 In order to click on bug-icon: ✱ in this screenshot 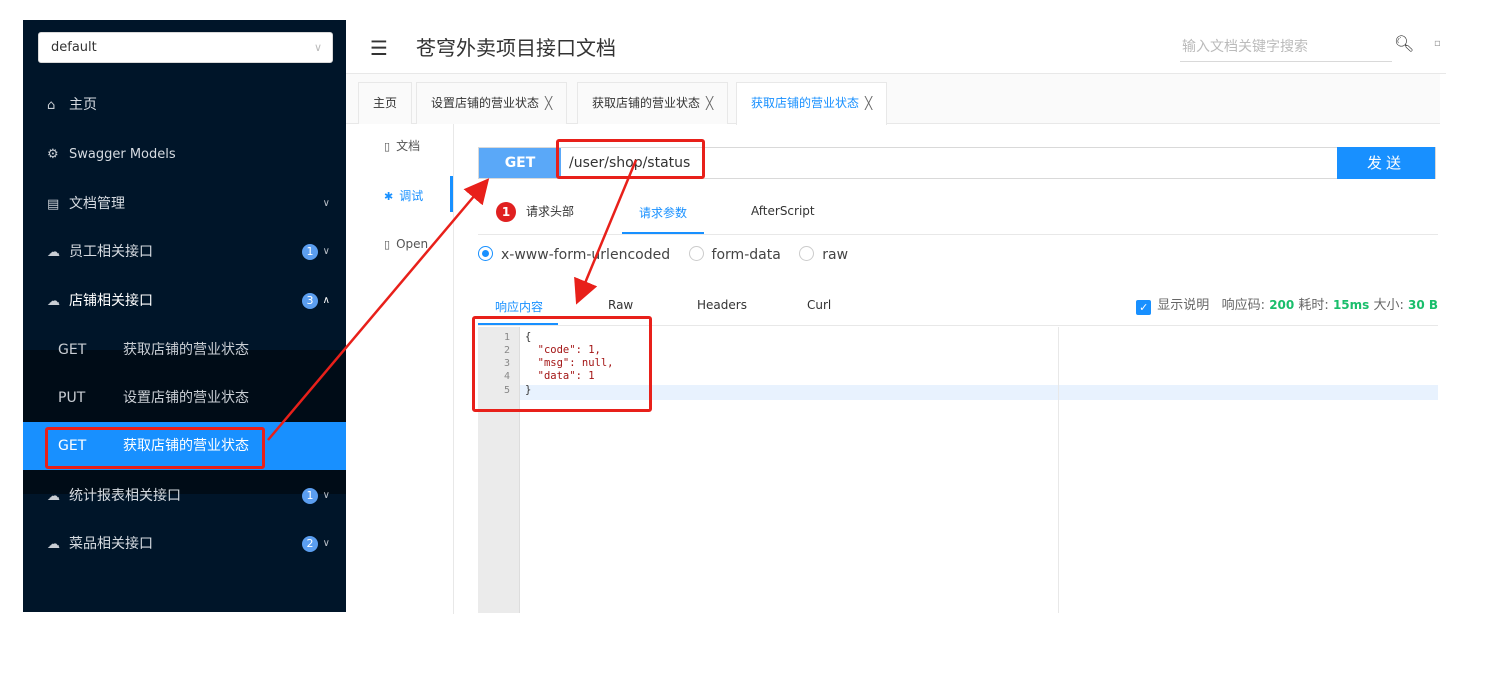, I will do `click(389, 196)`.